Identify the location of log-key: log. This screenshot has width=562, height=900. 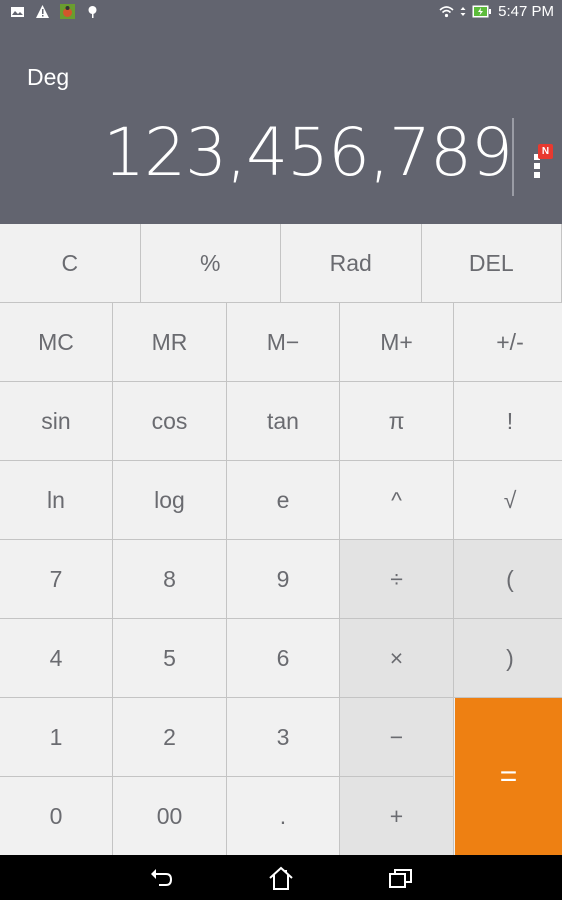
(170, 500).